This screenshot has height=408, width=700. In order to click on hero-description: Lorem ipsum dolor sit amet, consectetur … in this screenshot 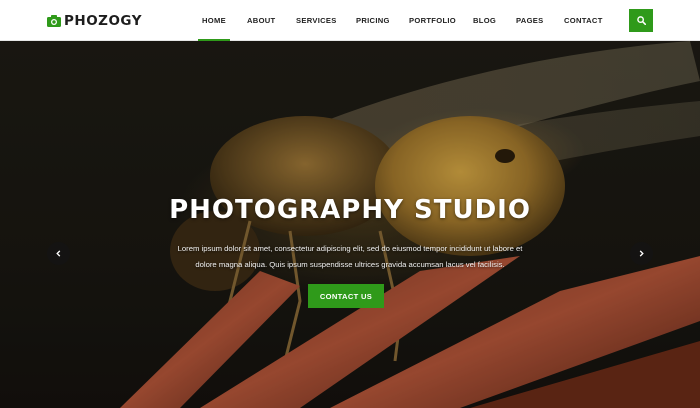, I will do `click(350, 257)`.